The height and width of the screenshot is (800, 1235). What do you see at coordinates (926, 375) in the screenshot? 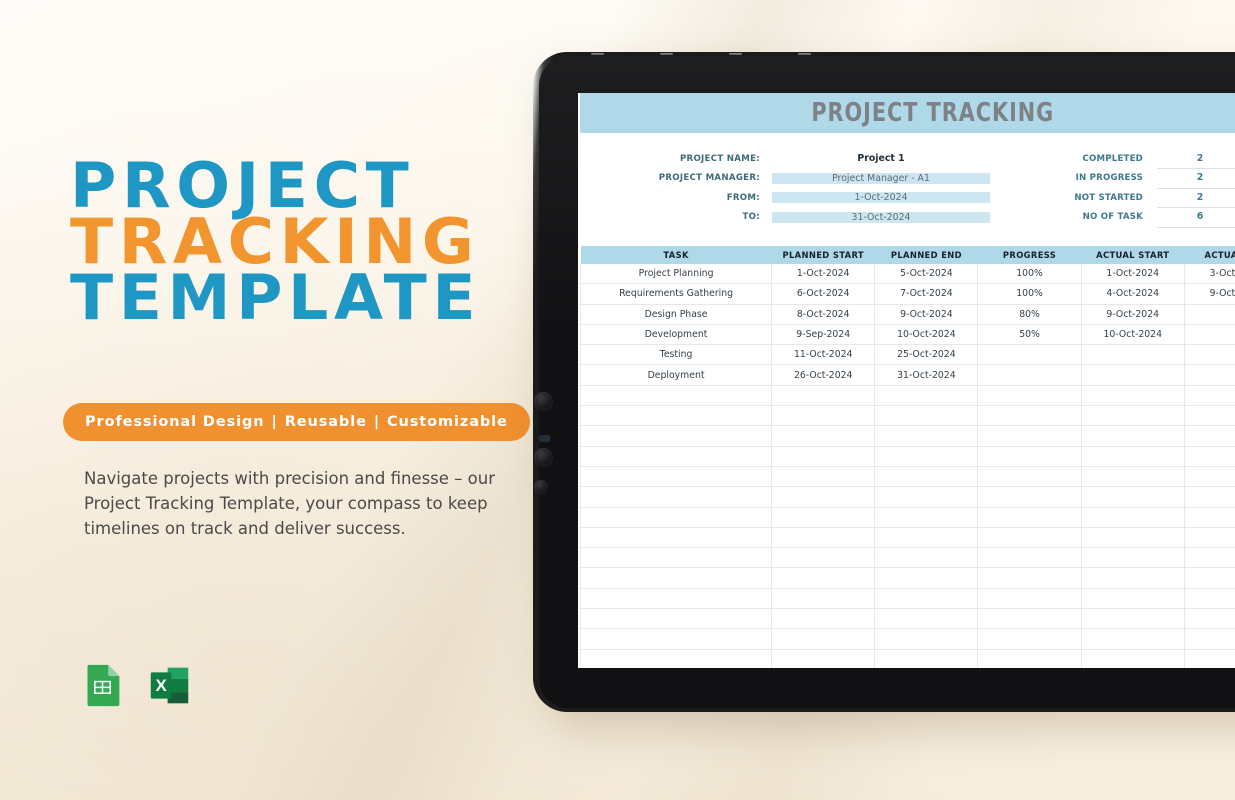
I see `table-cell: 31-Oct-2024` at bounding box center [926, 375].